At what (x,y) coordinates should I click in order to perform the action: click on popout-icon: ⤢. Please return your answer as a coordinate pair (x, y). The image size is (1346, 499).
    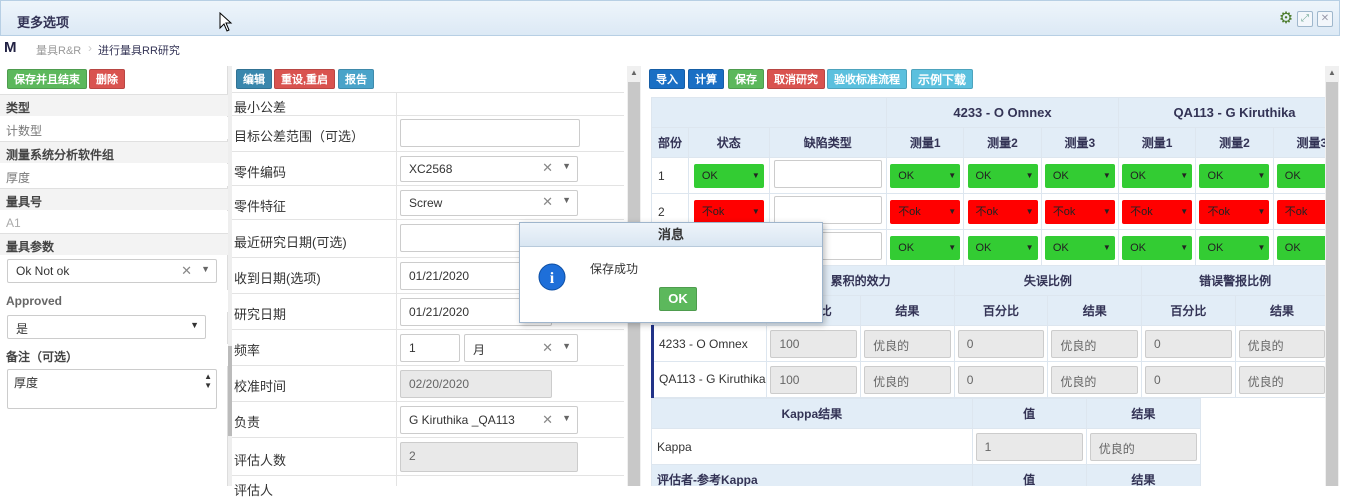
    Looking at the image, I should click on (1305, 19).